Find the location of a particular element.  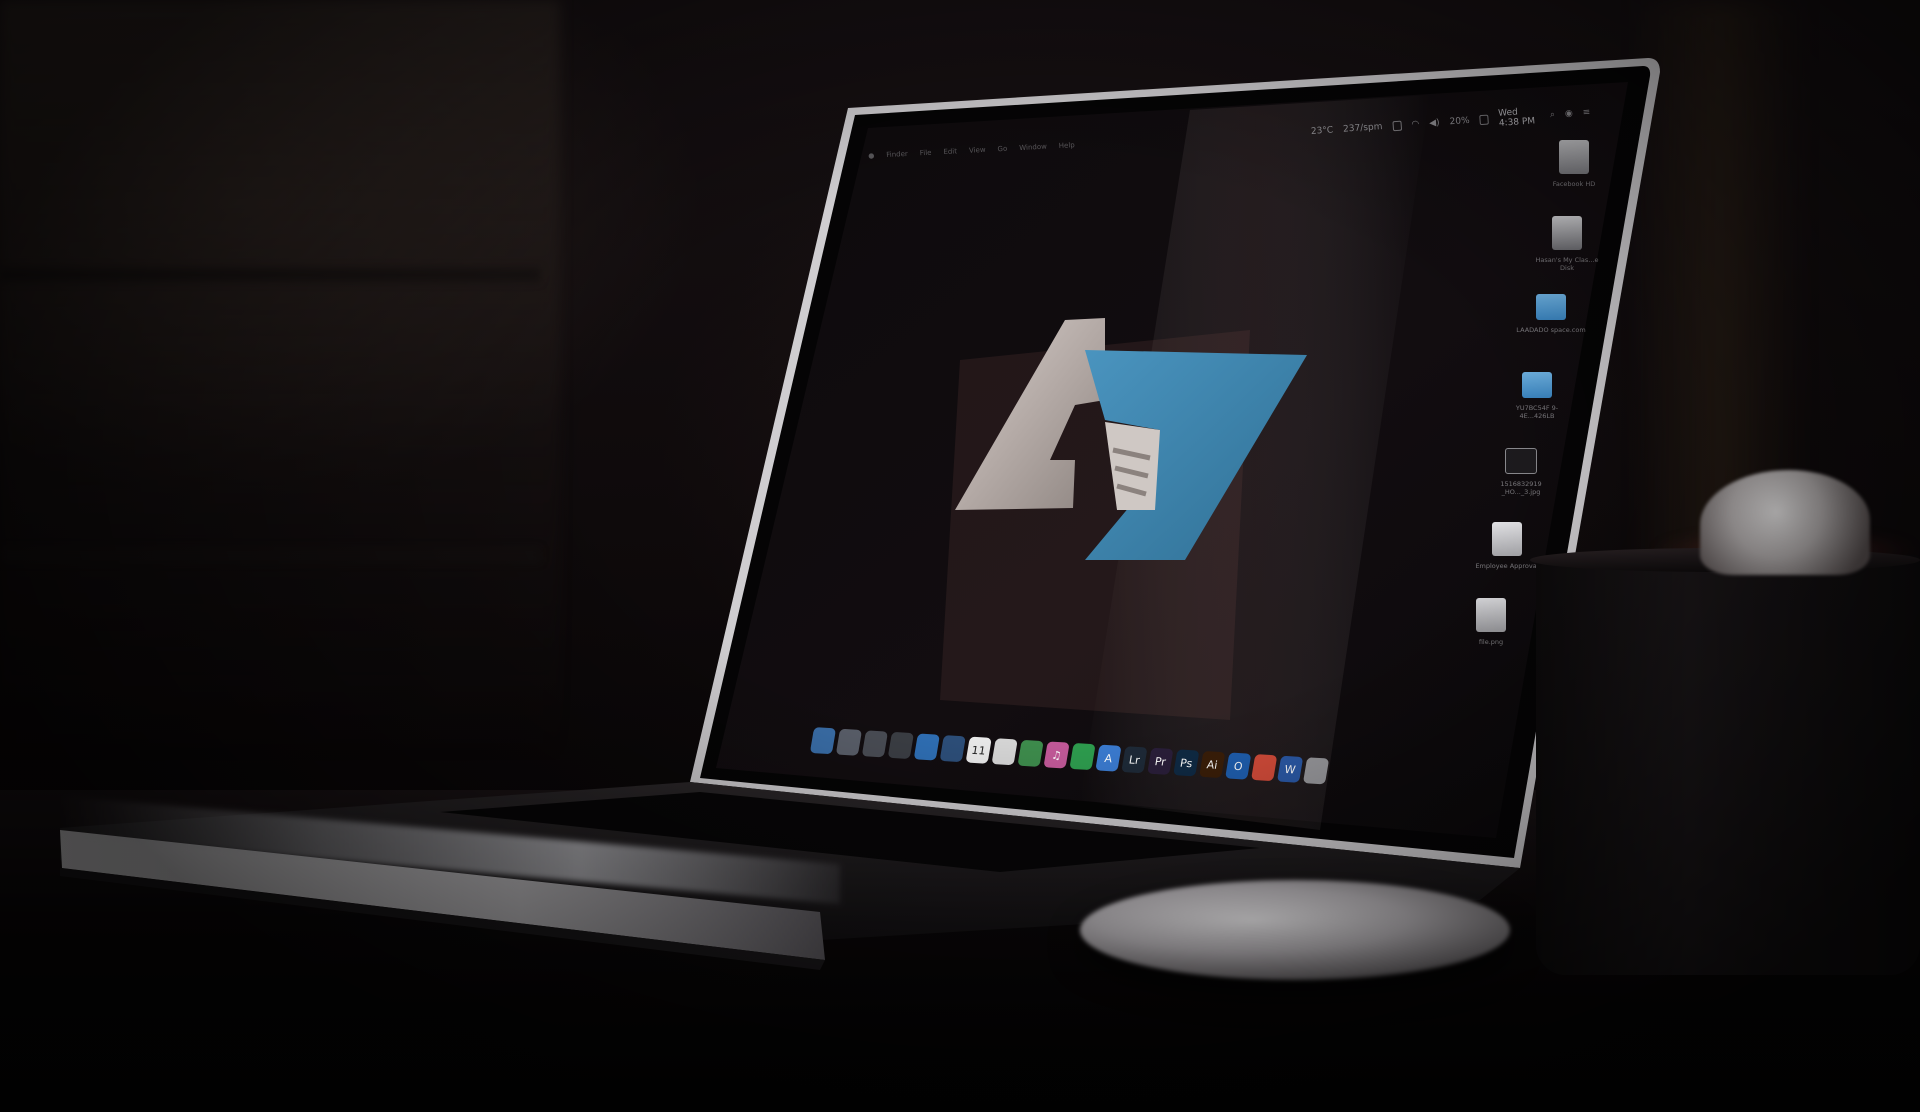

desktop-icon-label: Employee Approval is located at coordinates (1507, 566).